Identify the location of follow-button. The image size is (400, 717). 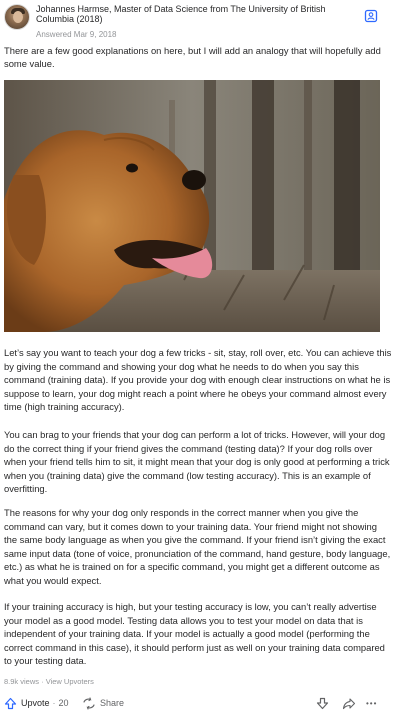
(371, 16).